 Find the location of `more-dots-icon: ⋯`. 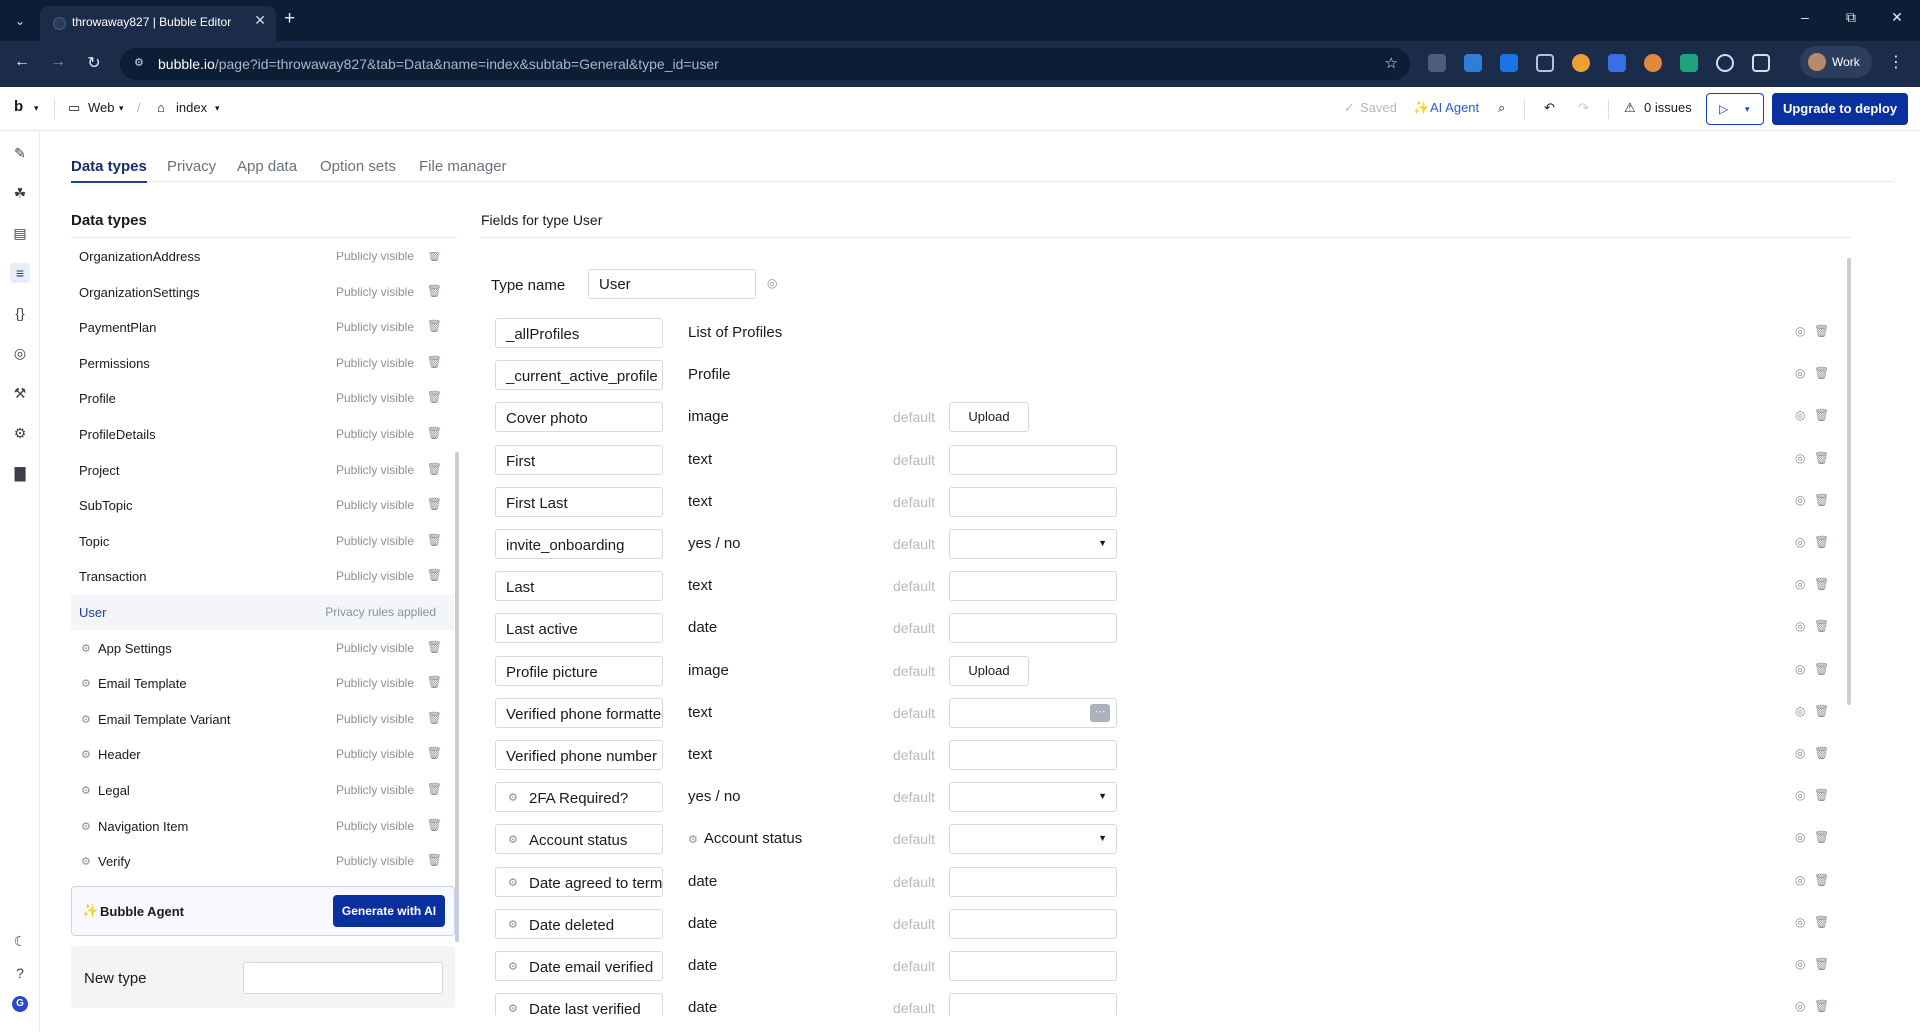

more-dots-icon: ⋯ is located at coordinates (1100, 712).